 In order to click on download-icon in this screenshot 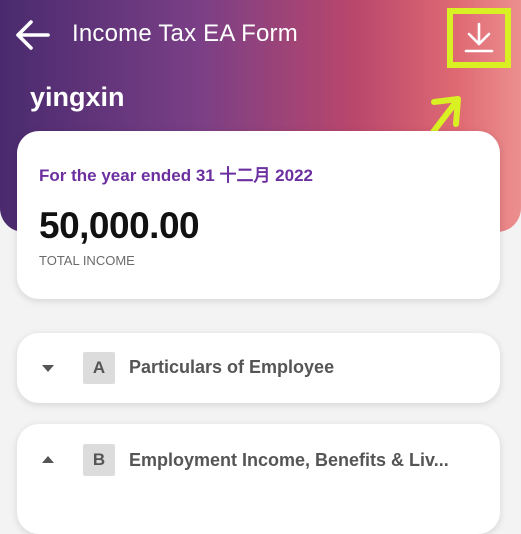, I will do `click(479, 37)`.